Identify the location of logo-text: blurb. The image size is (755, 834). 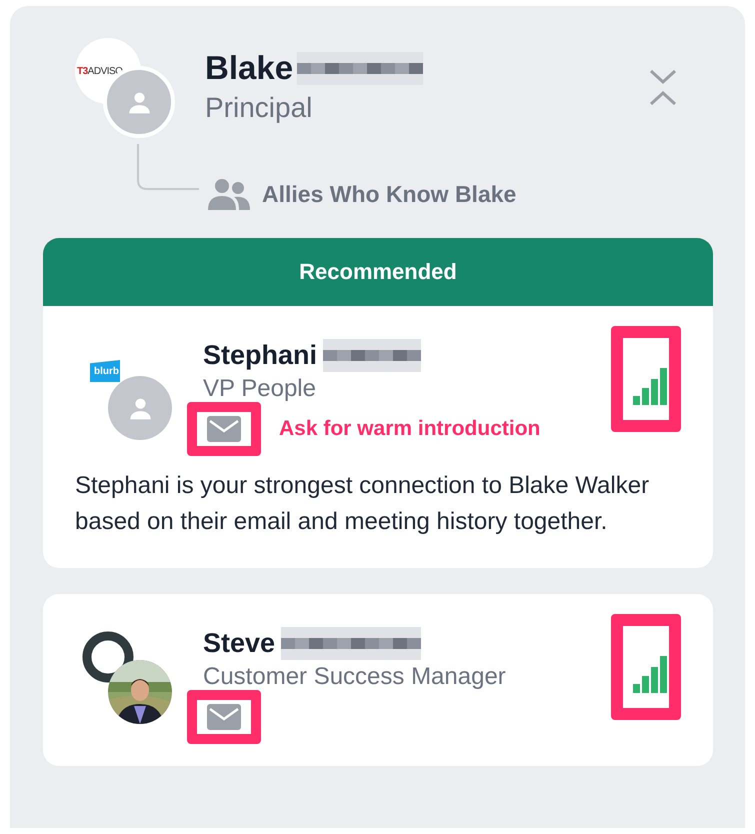
(106, 371).